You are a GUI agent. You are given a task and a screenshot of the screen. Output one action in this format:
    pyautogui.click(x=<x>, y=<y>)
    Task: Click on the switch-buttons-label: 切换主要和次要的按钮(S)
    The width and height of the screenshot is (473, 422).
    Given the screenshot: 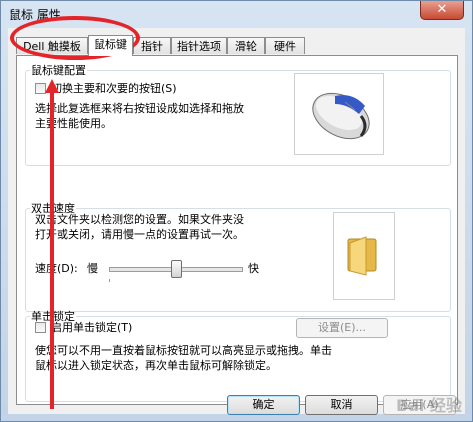 What is the action you would take?
    pyautogui.click(x=114, y=89)
    